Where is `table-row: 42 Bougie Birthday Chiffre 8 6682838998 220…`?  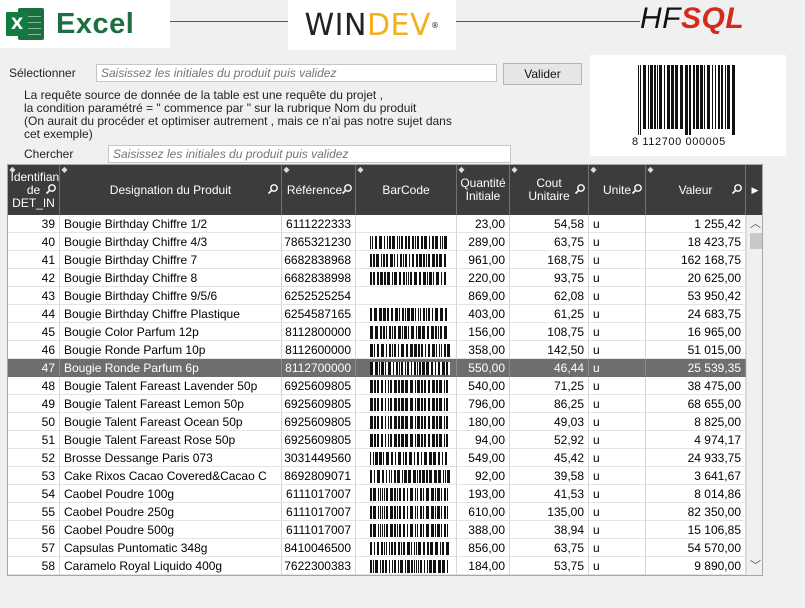
table-row: 42 Bougie Birthday Chiffre 8 6682838998 220… is located at coordinates (377, 278).